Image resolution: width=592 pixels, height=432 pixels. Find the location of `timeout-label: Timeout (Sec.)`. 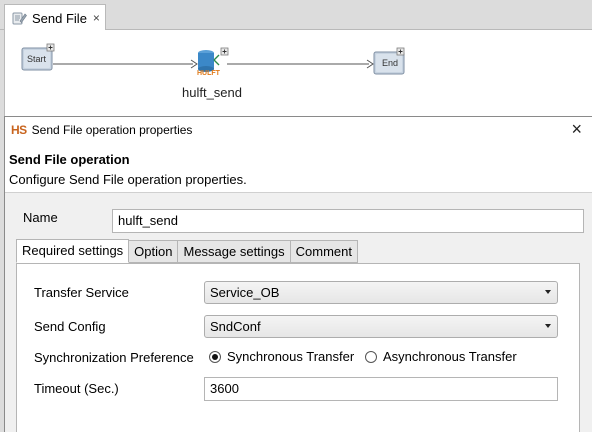

timeout-label: Timeout (Sec.) is located at coordinates (76, 388).